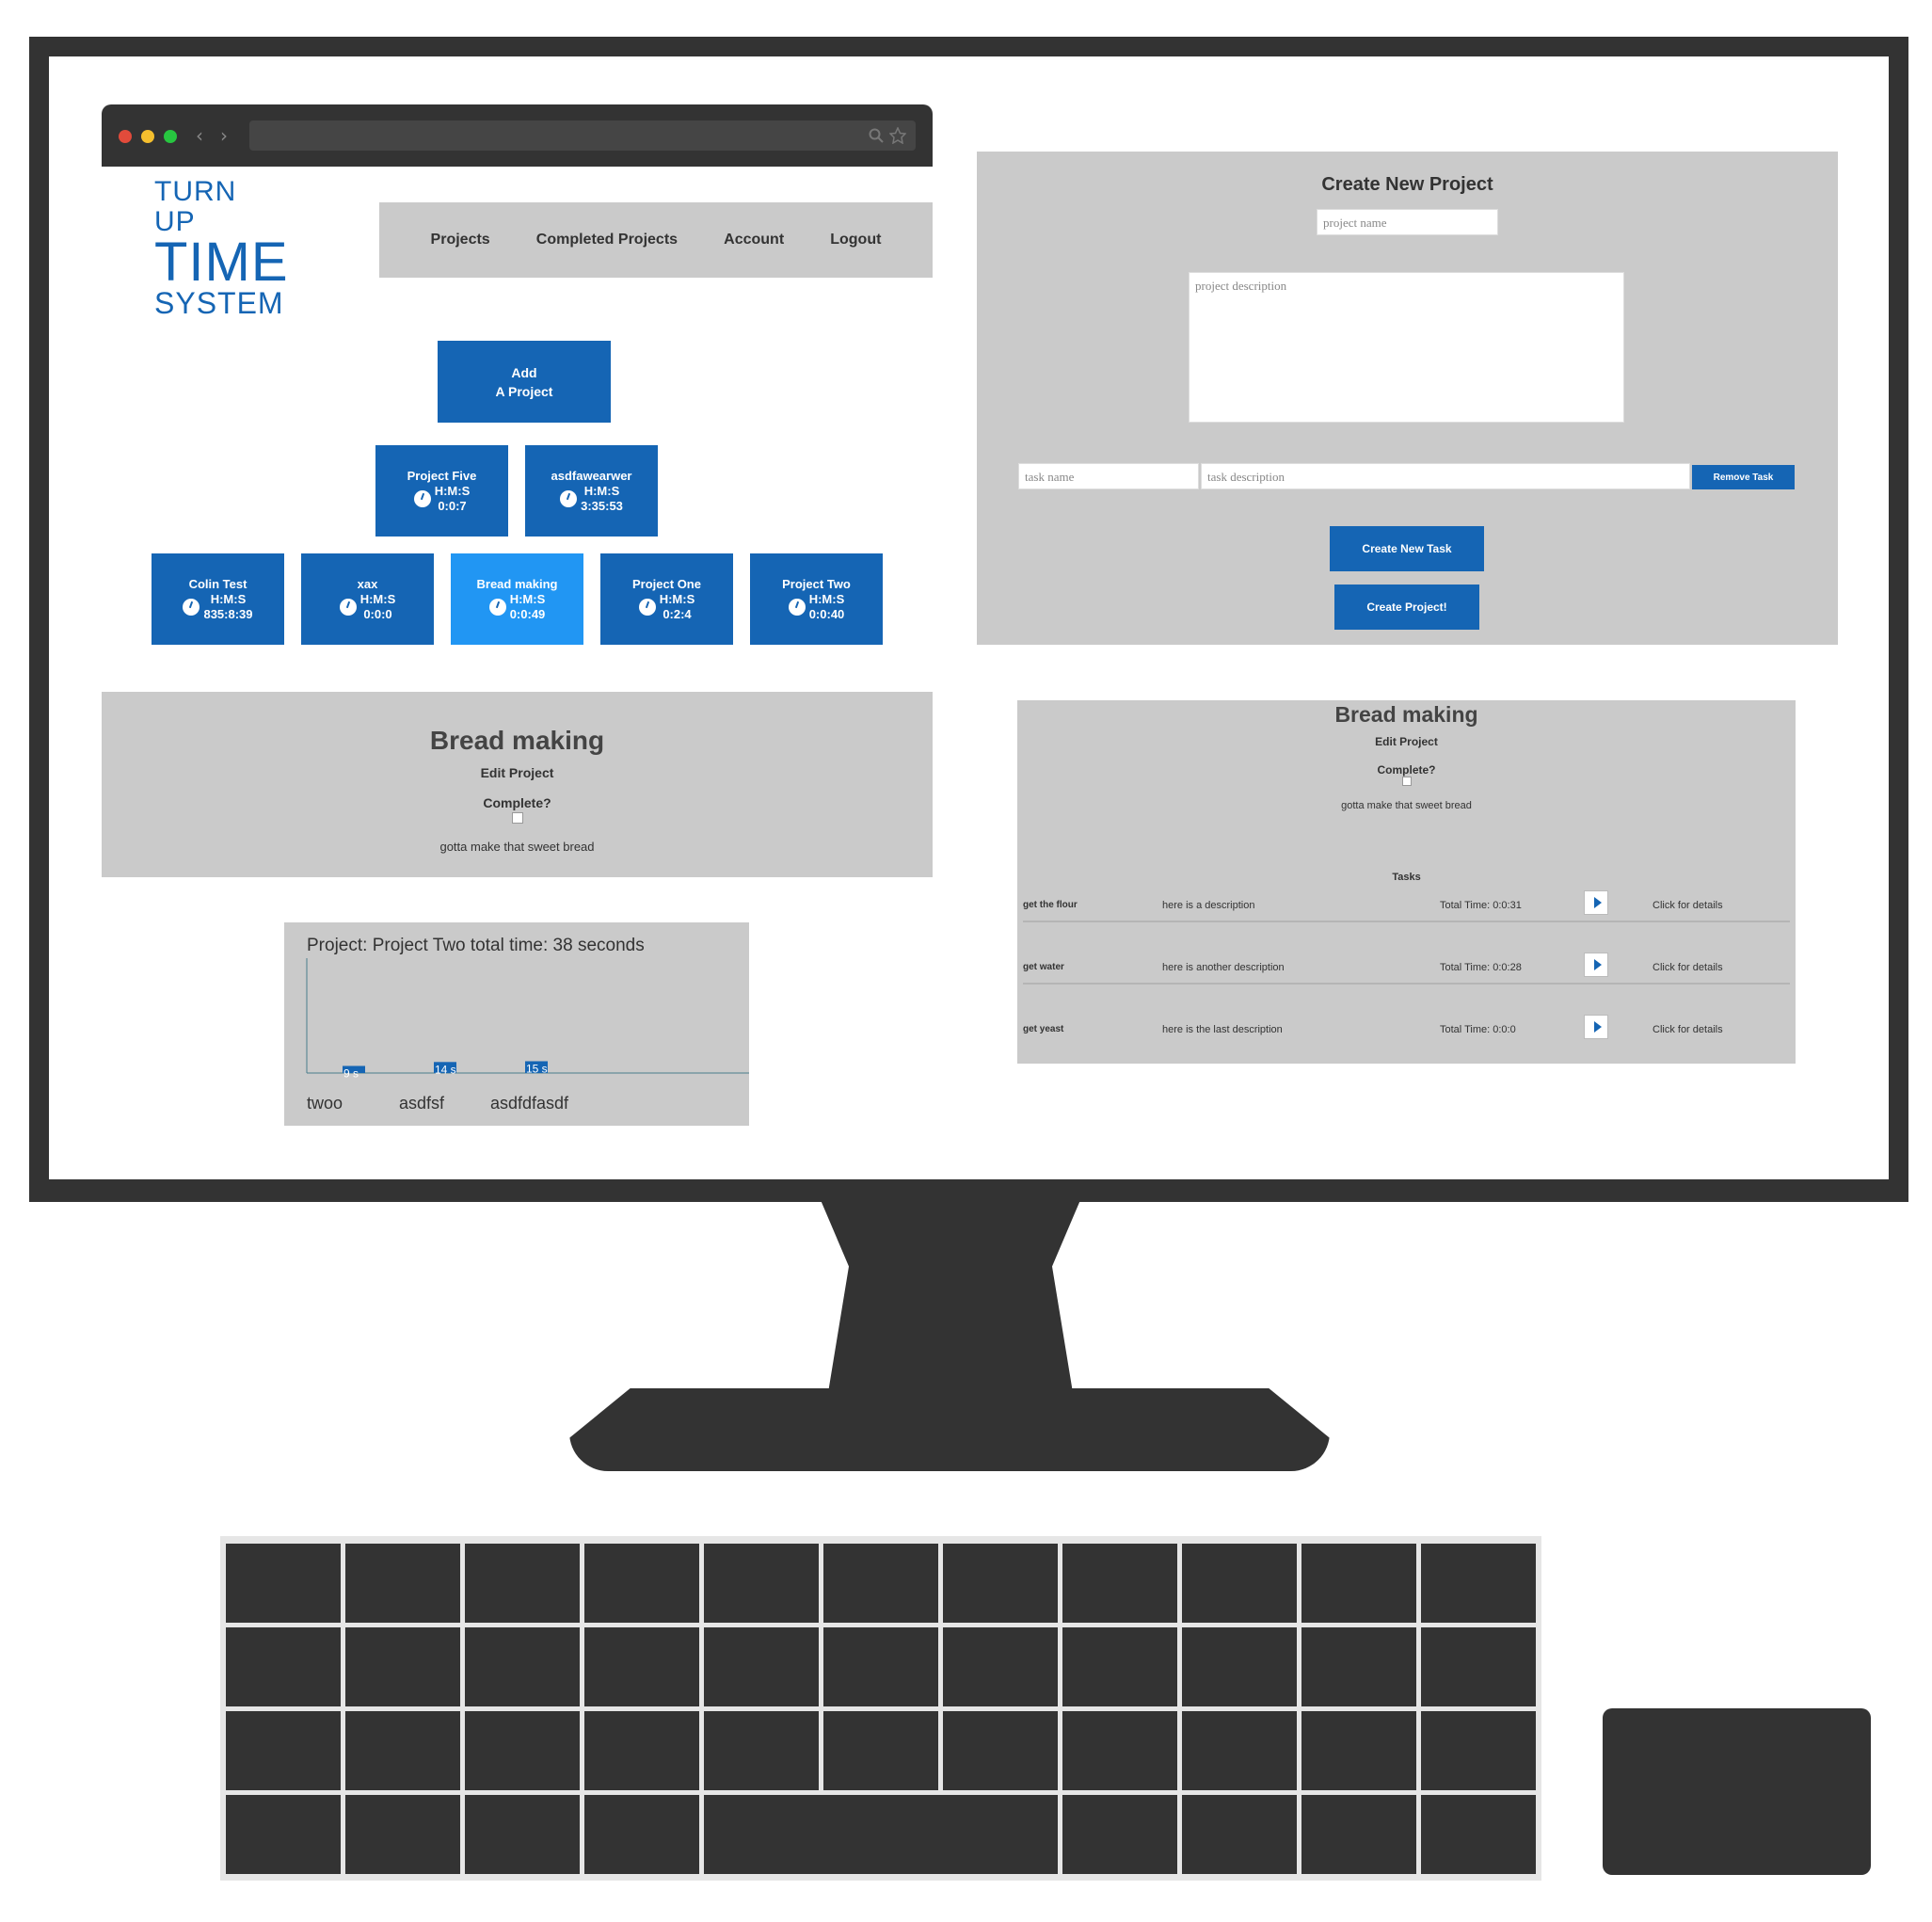  I want to click on spacebar-key, so click(881, 1834).